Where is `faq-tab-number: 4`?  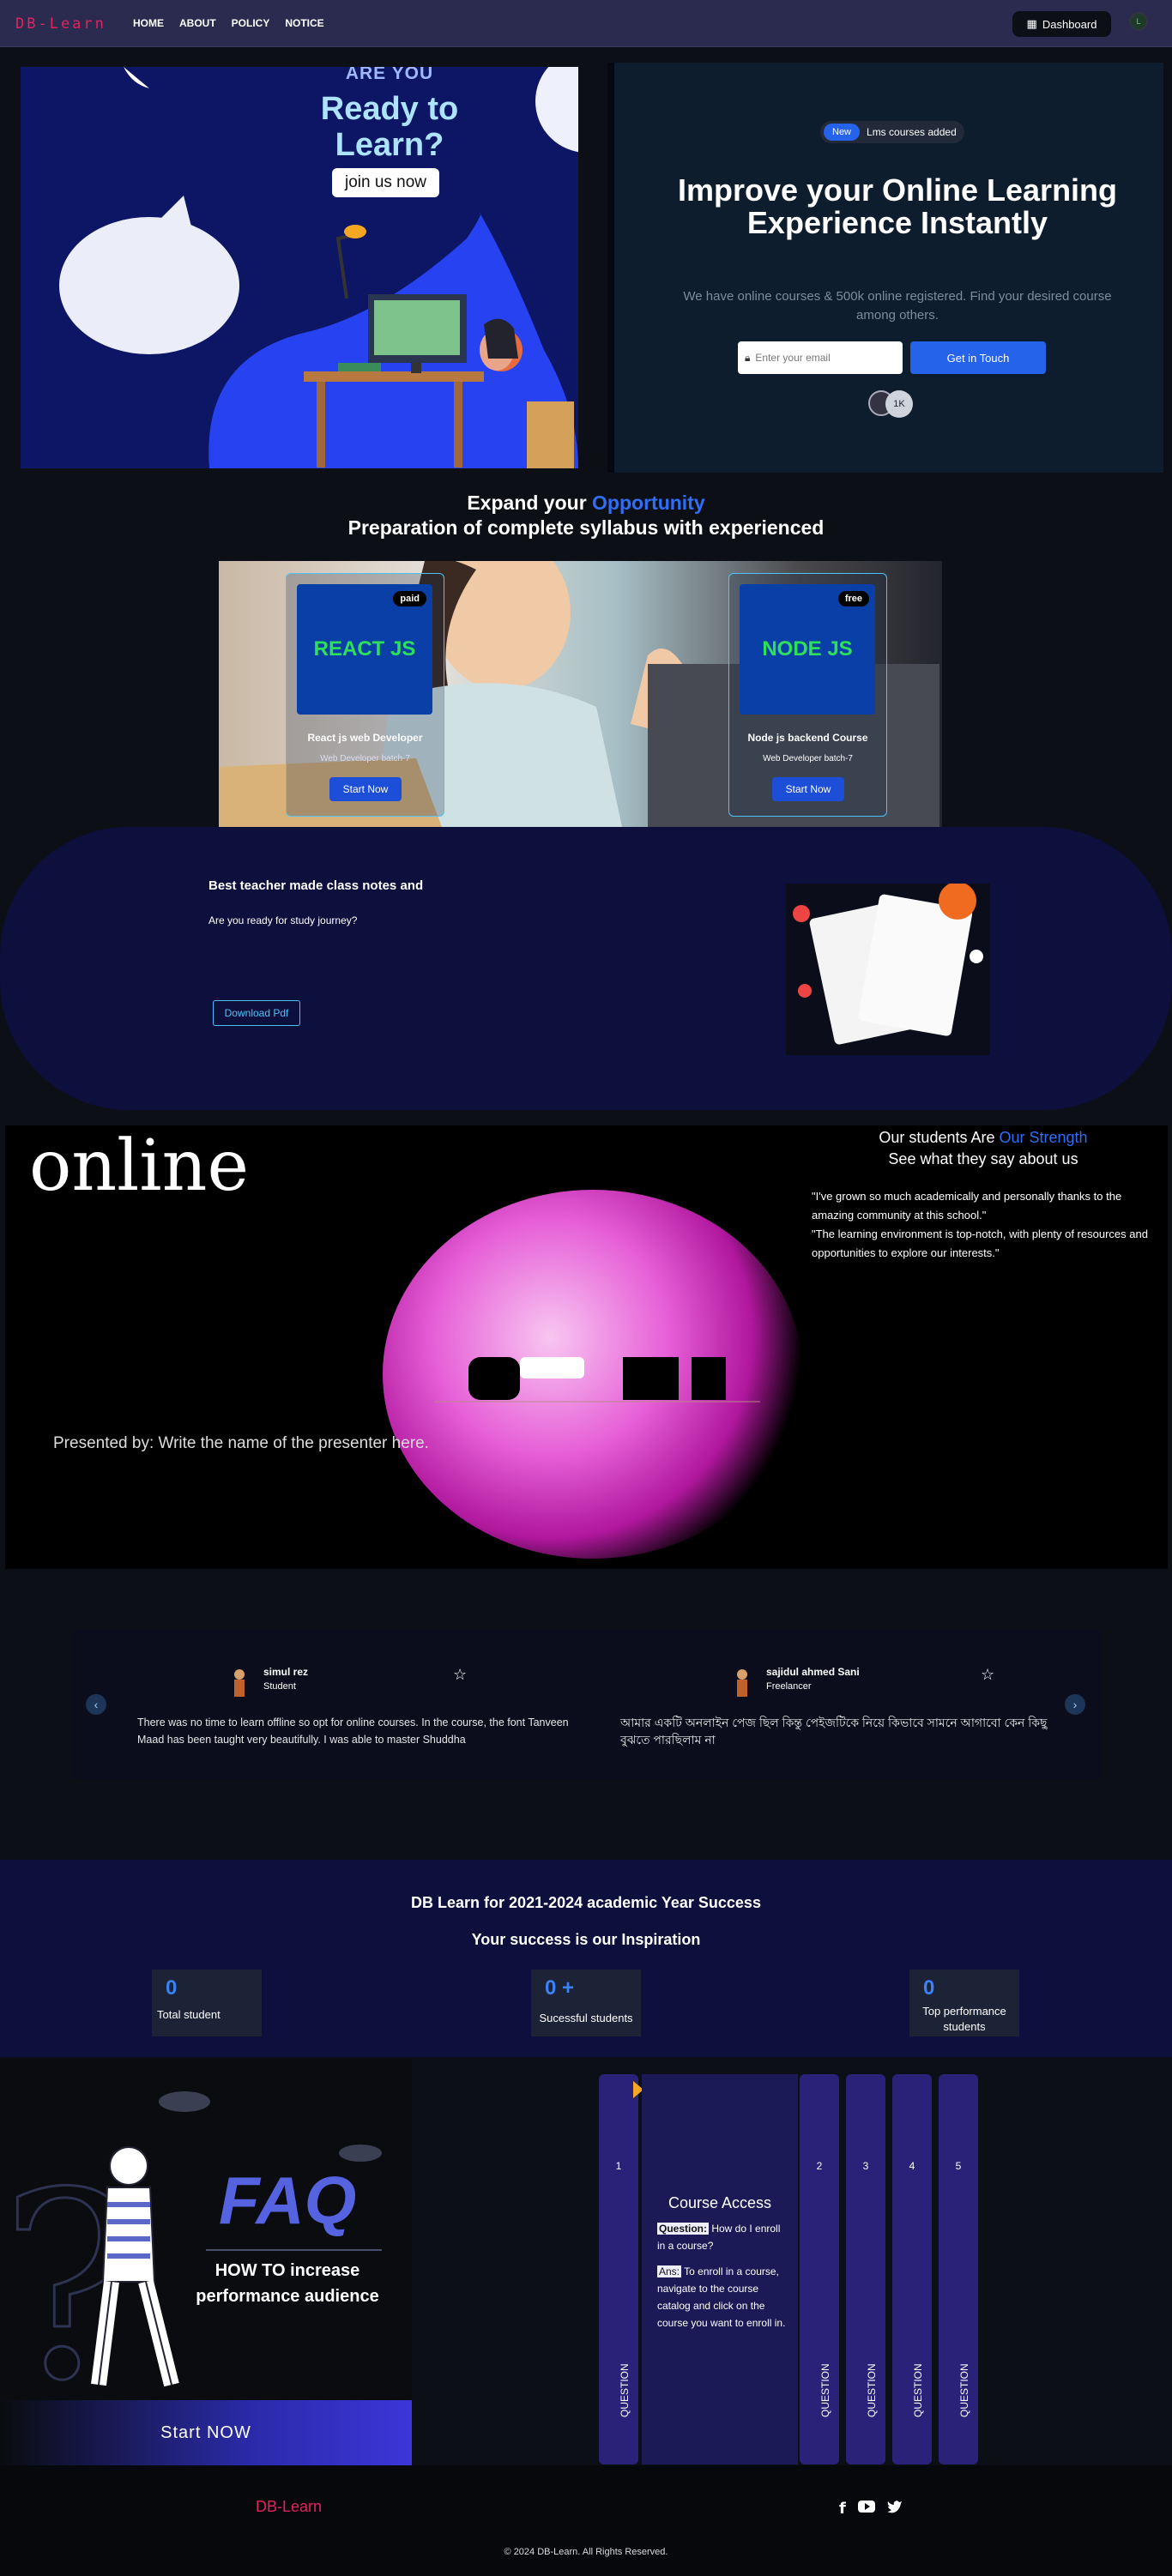 faq-tab-number: 4 is located at coordinates (912, 2166).